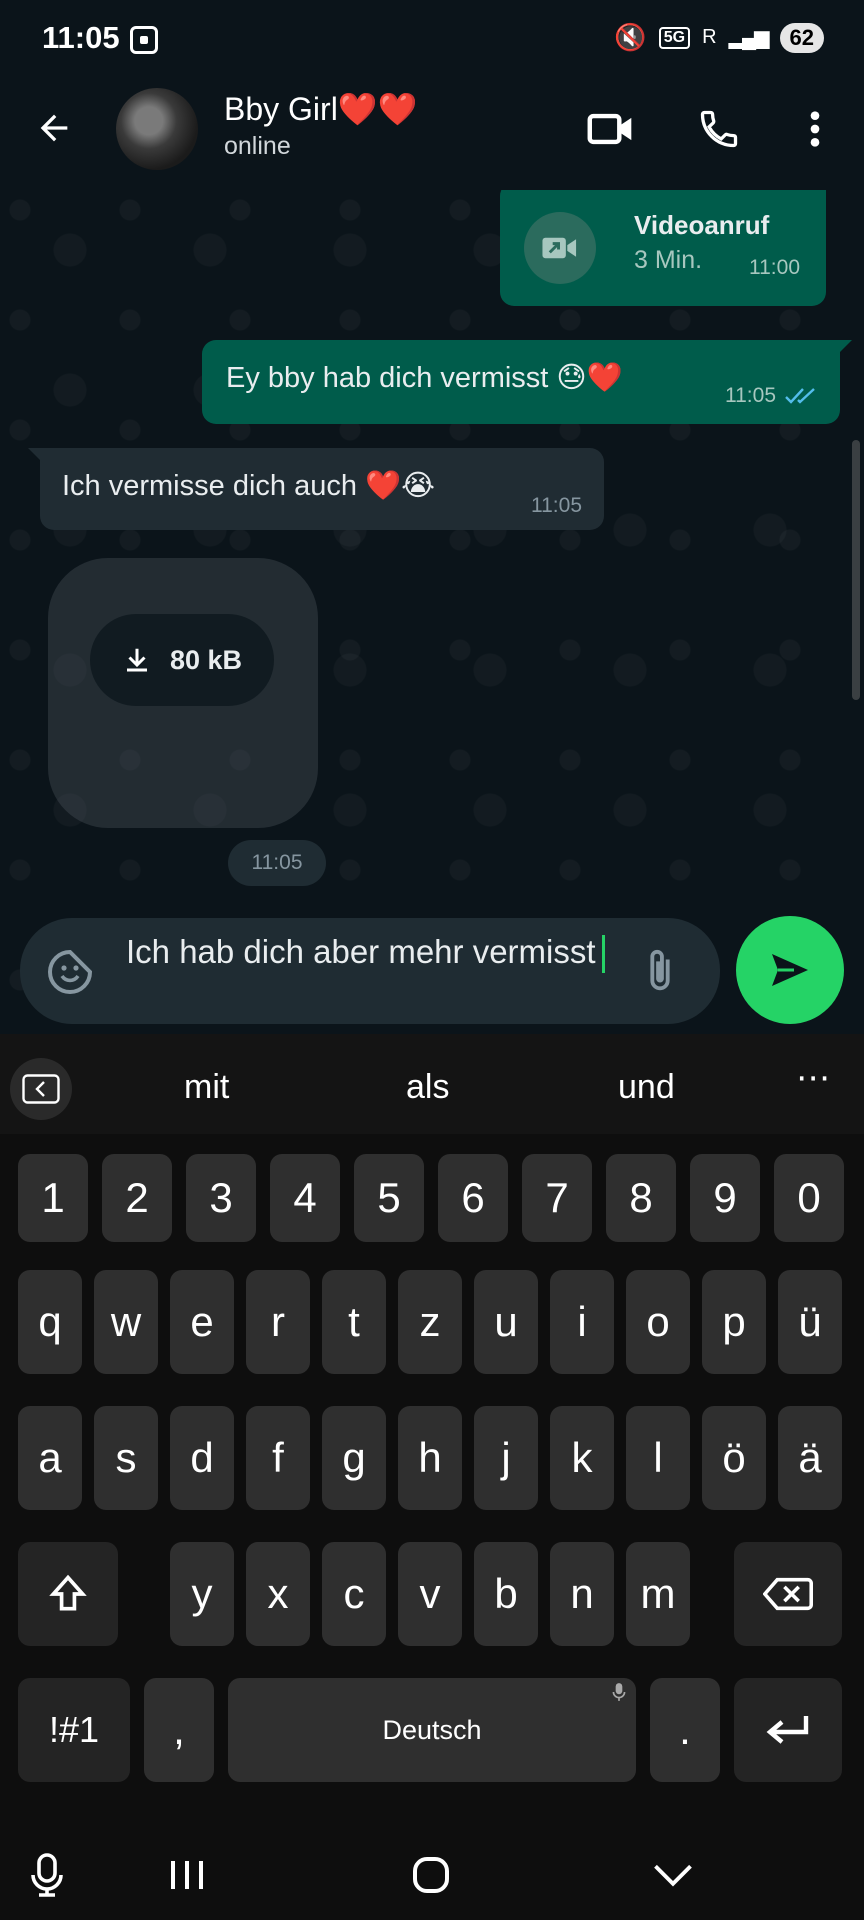  What do you see at coordinates (206, 1087) in the screenshot?
I see `suggestion-item: mit` at bounding box center [206, 1087].